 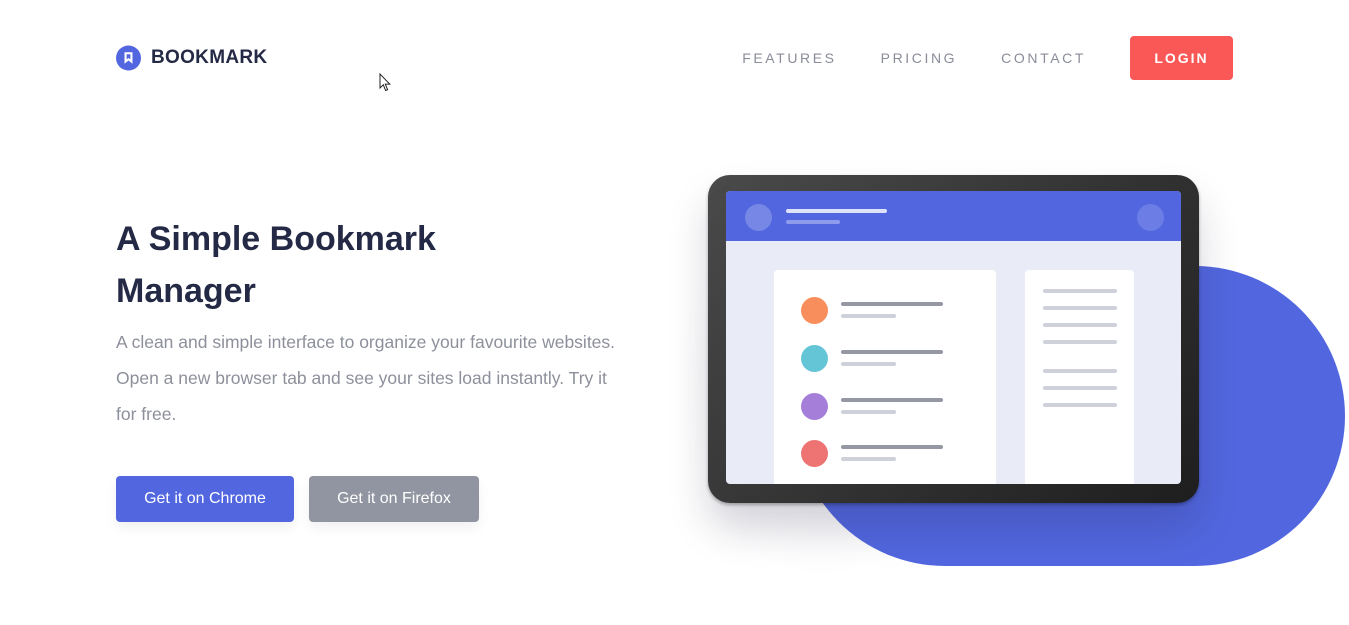 I want to click on get-firefox-button: Get it on Firefox, so click(x=394, y=499).